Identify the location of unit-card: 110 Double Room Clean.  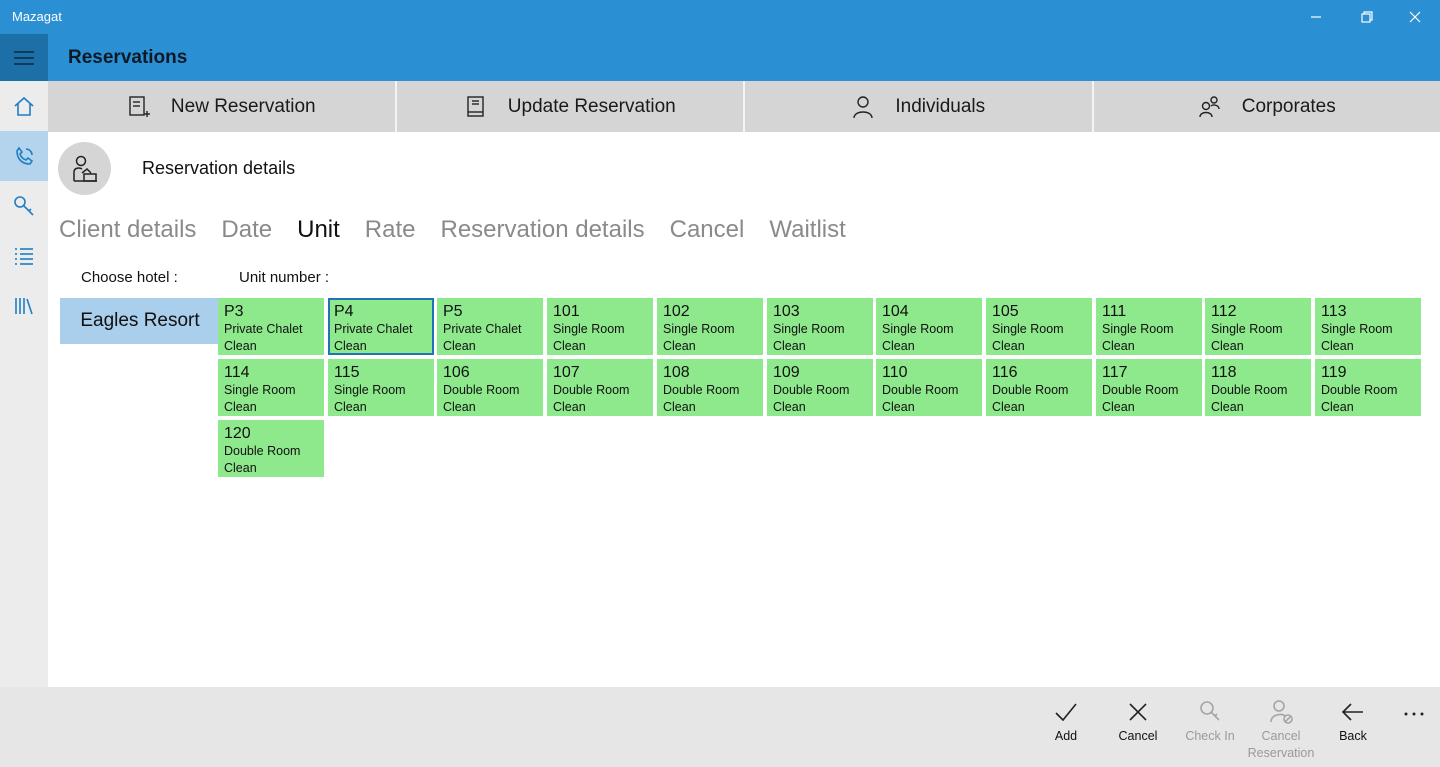
(929, 387).